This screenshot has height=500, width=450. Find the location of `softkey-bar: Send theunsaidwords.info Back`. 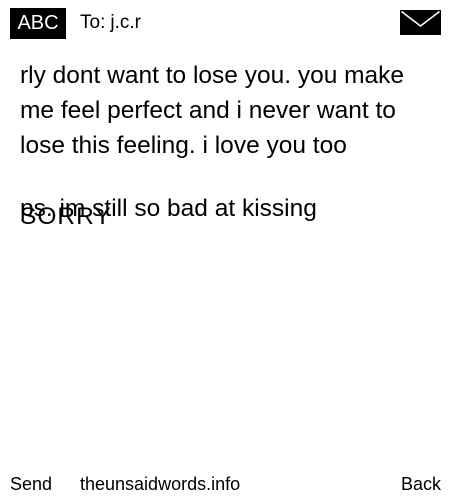

softkey-bar: Send theunsaidwords.info Back is located at coordinates (225, 484).